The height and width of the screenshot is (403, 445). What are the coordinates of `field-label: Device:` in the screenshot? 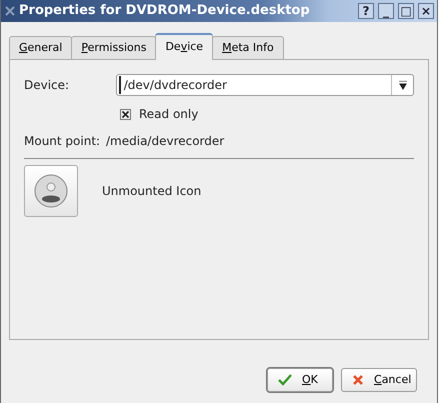 It's located at (47, 85).